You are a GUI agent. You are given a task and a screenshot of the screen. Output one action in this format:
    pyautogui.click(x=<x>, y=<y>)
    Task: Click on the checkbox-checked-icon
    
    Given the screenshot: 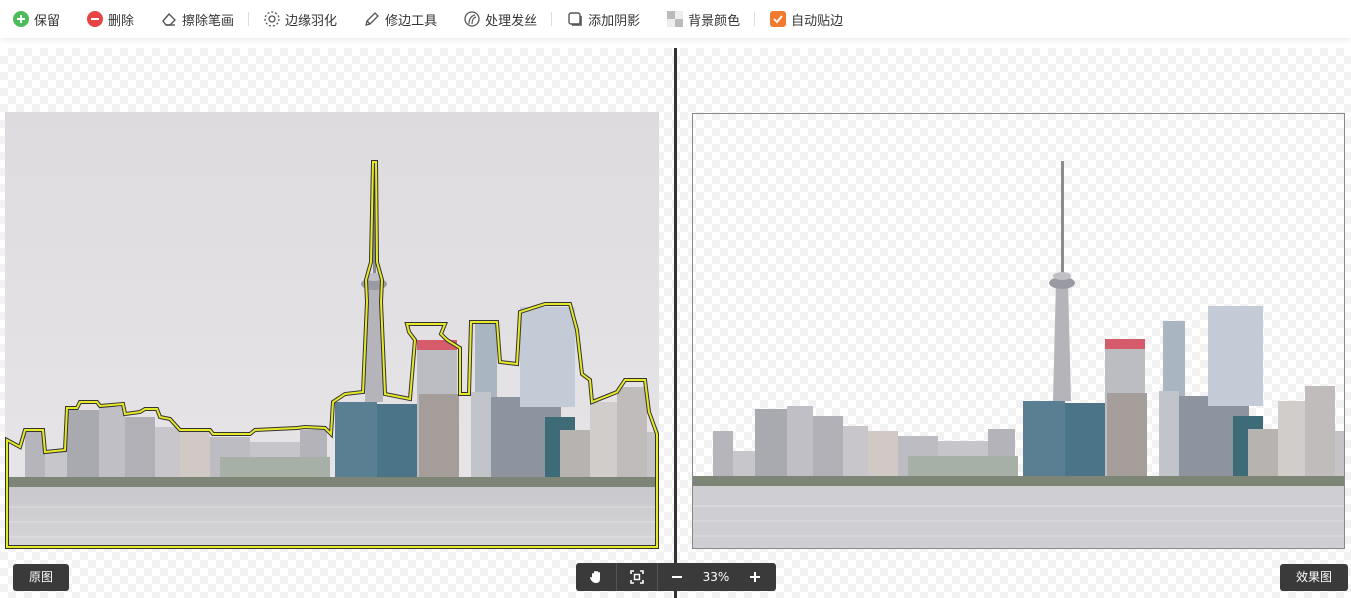 What is the action you would take?
    pyautogui.click(x=778, y=19)
    